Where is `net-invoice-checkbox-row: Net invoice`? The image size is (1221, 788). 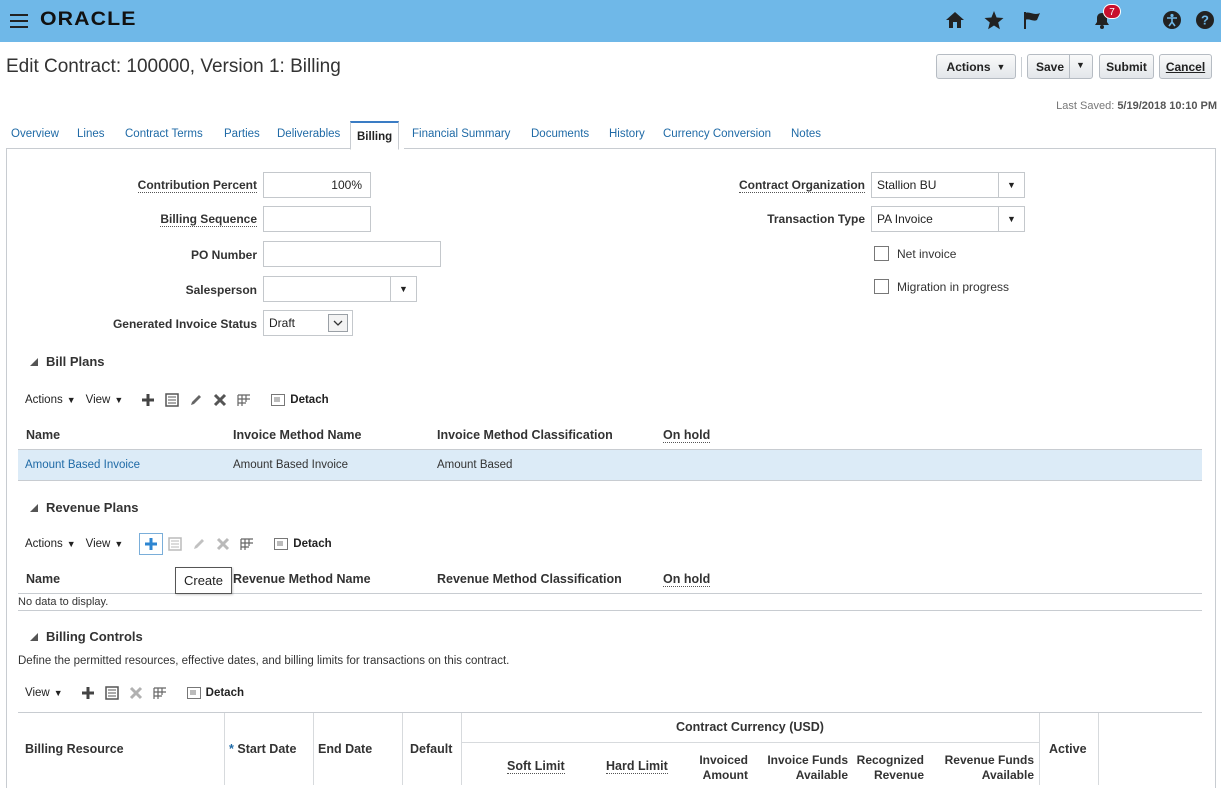 net-invoice-checkbox-row: Net invoice is located at coordinates (915, 253).